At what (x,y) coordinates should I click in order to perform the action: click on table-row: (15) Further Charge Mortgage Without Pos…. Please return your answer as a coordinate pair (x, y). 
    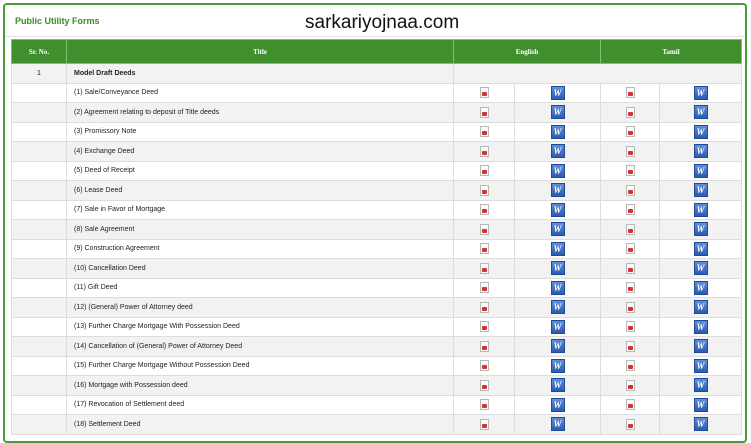
    Looking at the image, I should click on (377, 365).